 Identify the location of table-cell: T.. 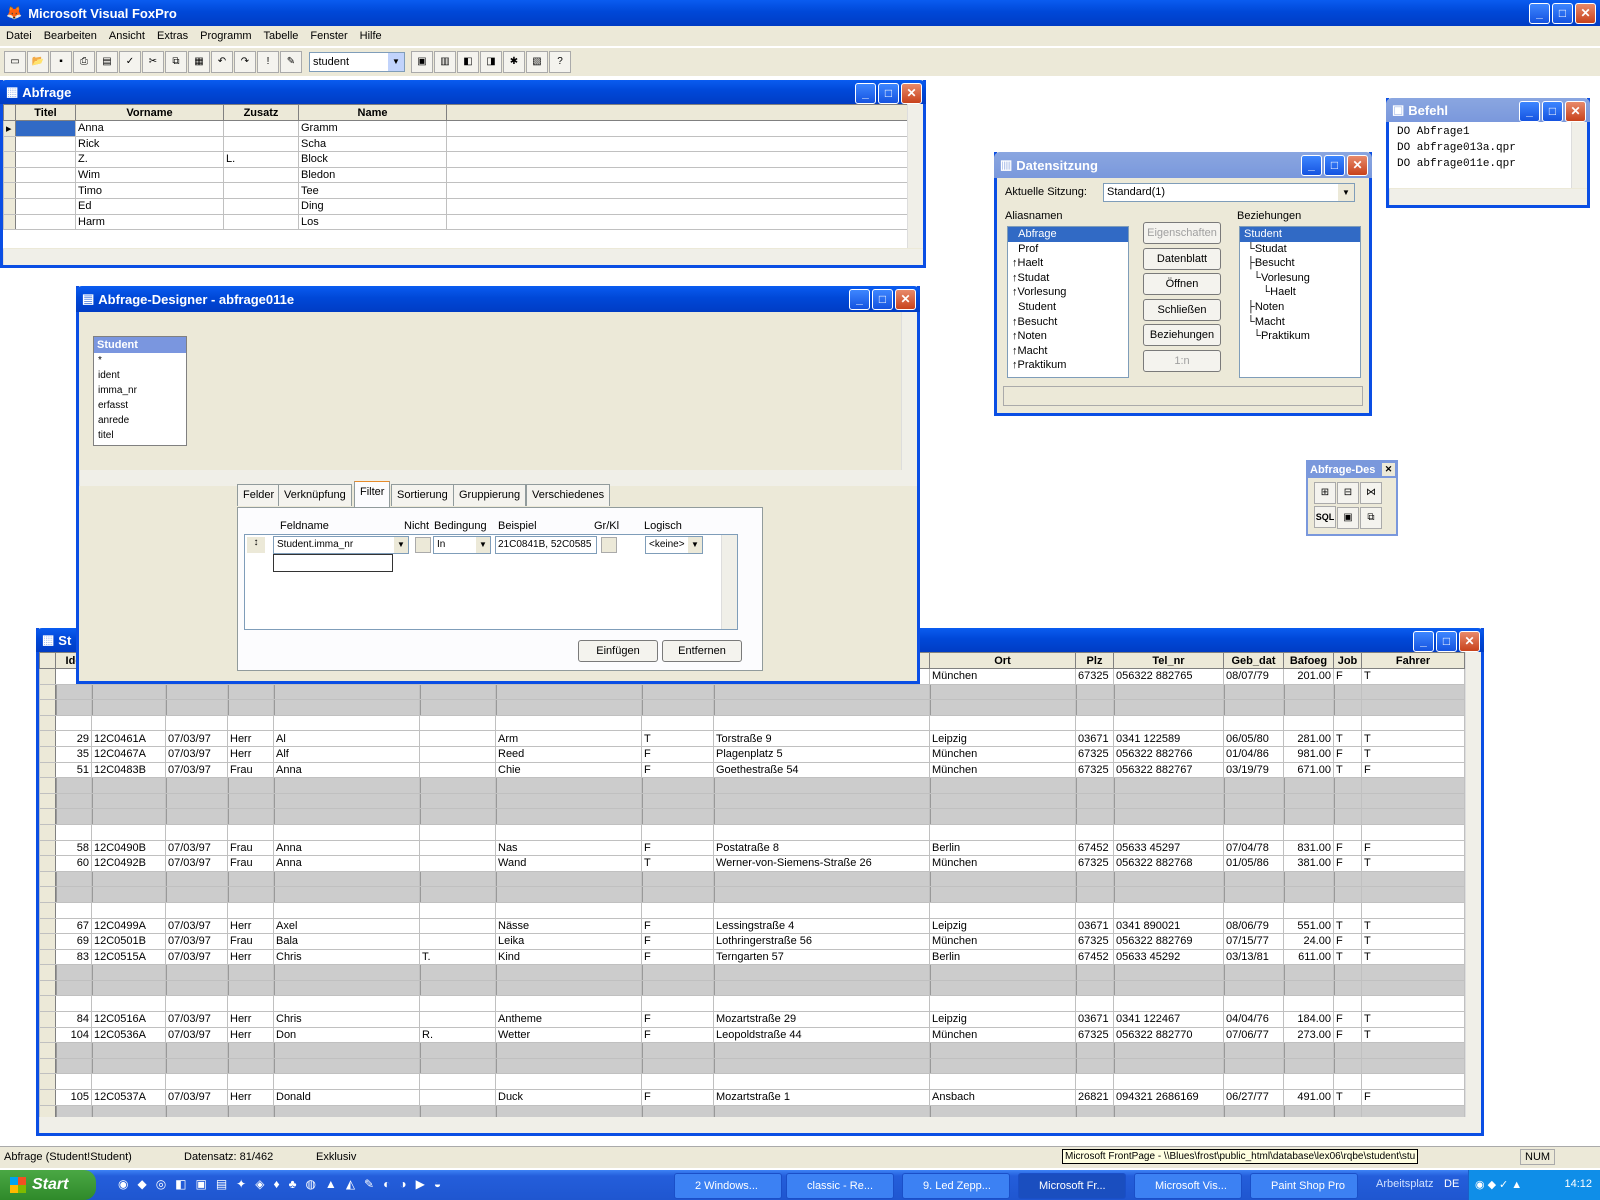
(457, 957).